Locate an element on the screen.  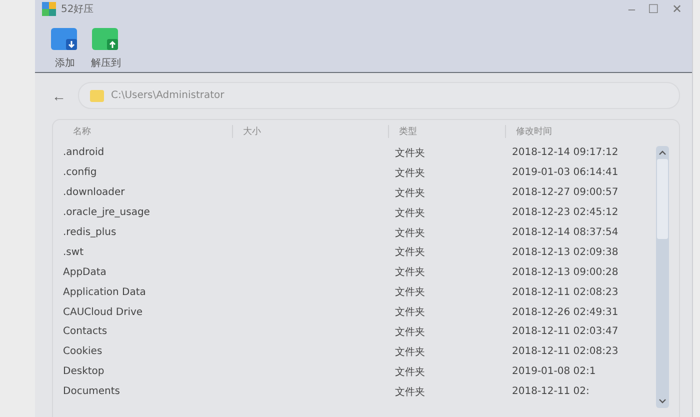
scrollbar-thumb is located at coordinates (662, 199).